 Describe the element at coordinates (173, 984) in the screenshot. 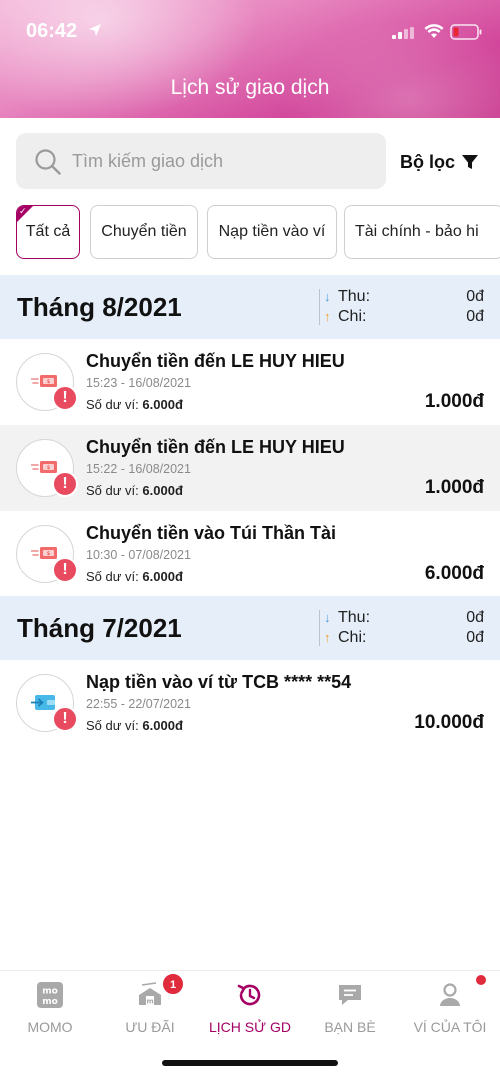

I see `notification-badge: 1` at that location.